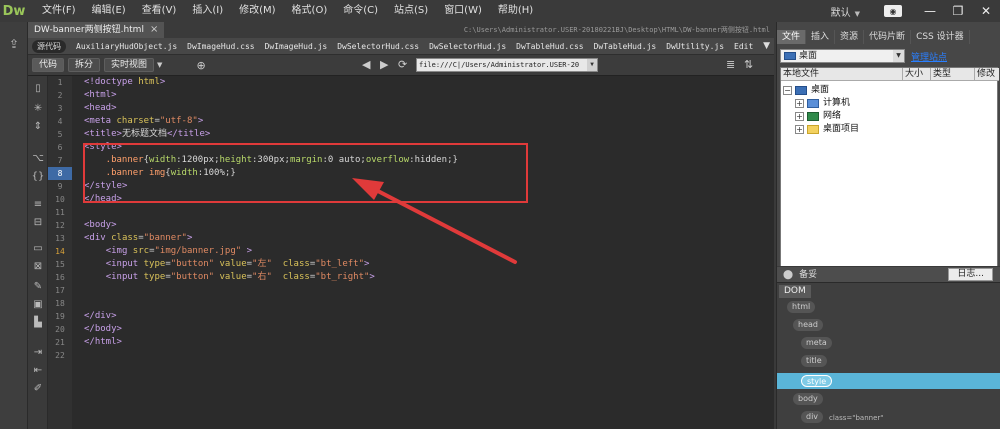  I want to click on close-button: ✕, so click(986, 11).